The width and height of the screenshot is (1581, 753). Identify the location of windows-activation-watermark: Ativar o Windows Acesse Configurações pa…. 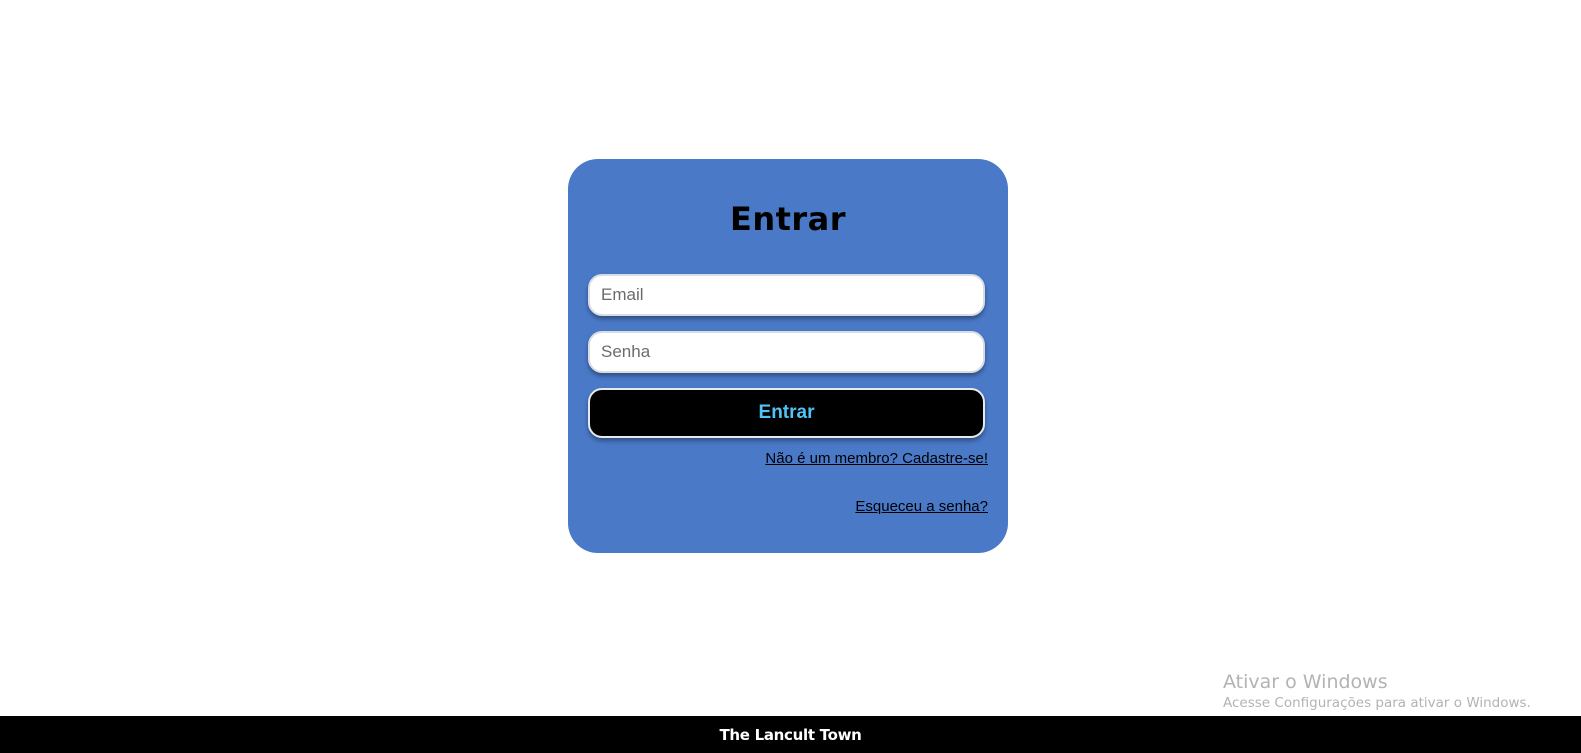
(1377, 691).